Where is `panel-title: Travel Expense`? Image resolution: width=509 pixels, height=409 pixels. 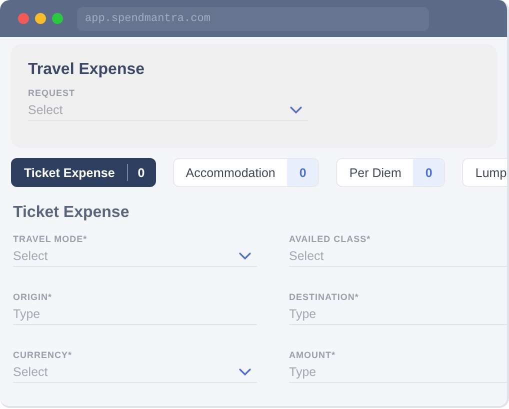
panel-title: Travel Expense is located at coordinates (87, 70).